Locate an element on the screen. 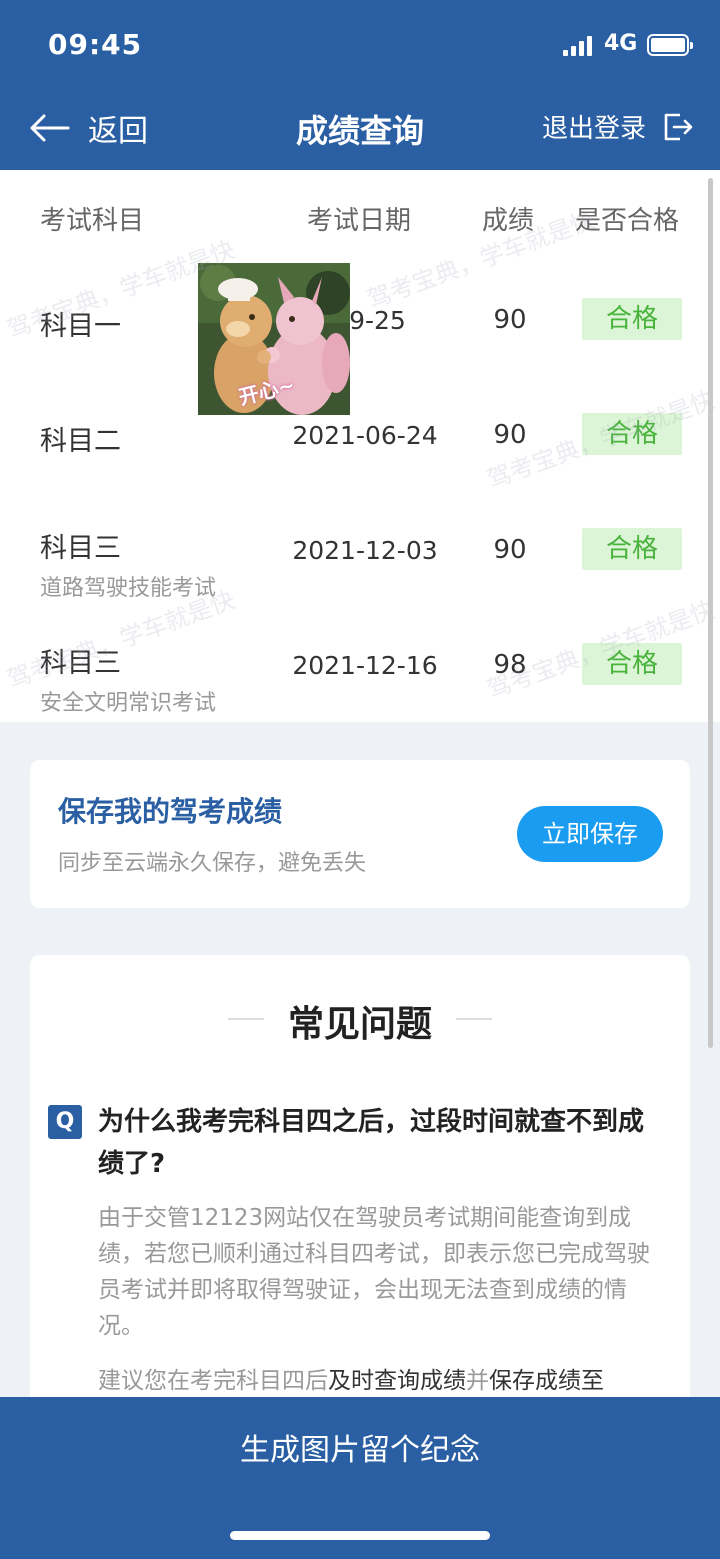 This screenshot has width=720, height=1559. col-header-subject: 考试科目 is located at coordinates (92, 221).